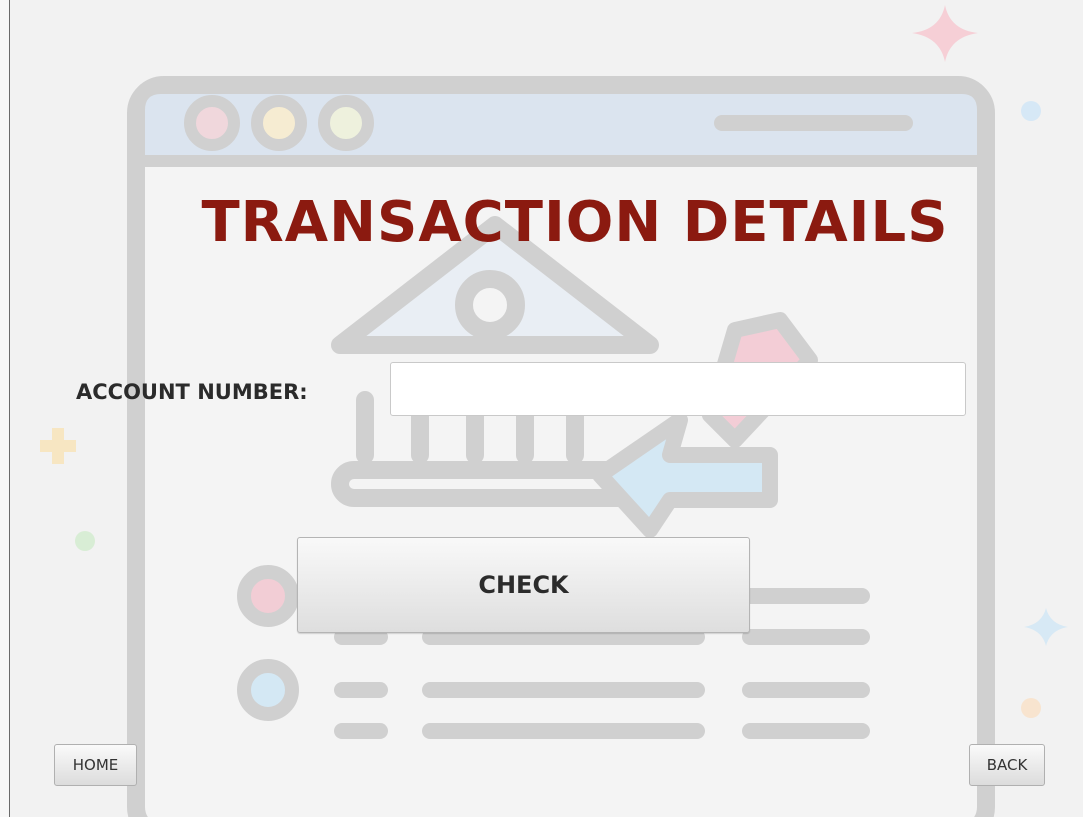 This screenshot has width=1083, height=817. I want to click on check-button: CHECK, so click(523, 585).